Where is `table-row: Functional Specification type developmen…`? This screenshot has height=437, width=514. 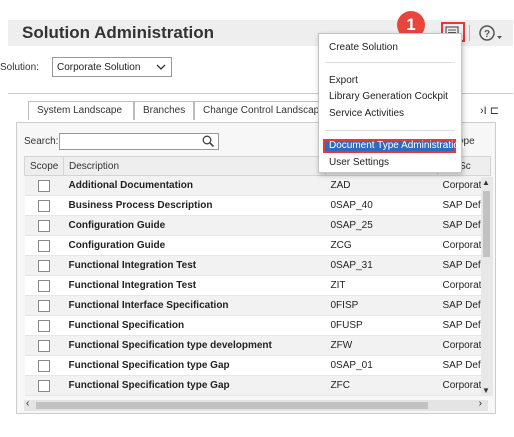
table-row: Functional Specification type developmen… is located at coordinates (257, 345).